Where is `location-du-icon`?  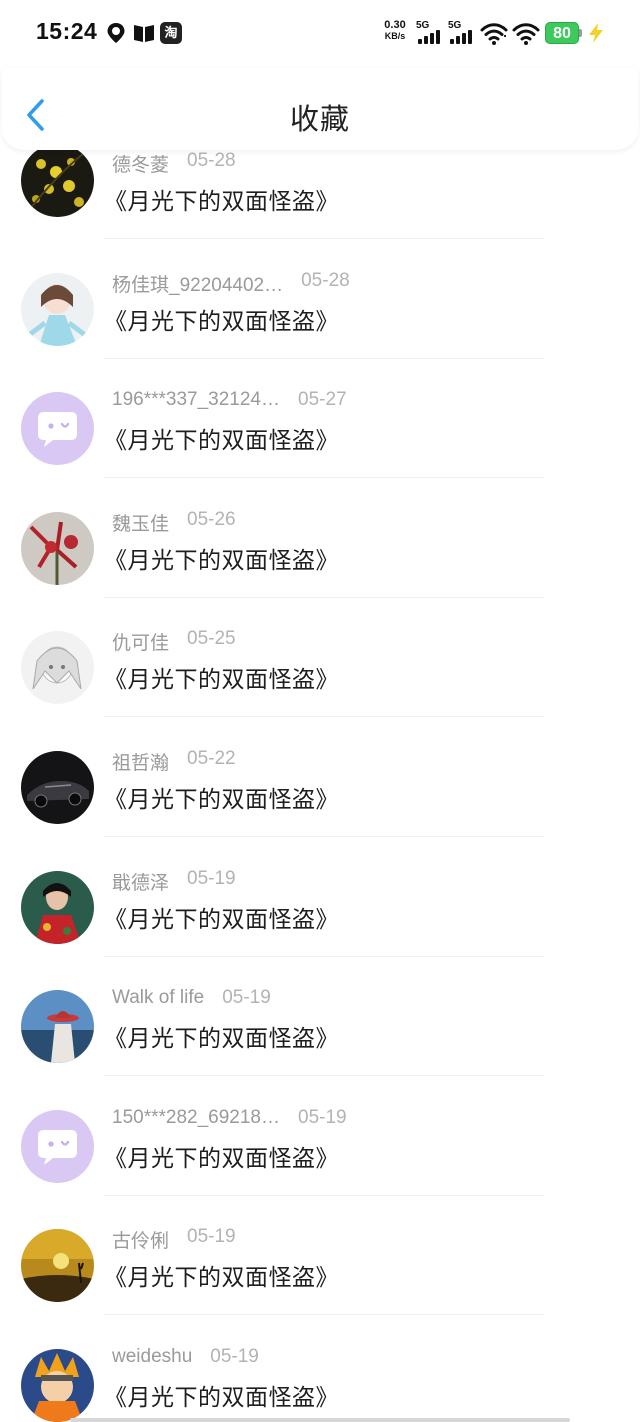
location-du-icon is located at coordinates (116, 33).